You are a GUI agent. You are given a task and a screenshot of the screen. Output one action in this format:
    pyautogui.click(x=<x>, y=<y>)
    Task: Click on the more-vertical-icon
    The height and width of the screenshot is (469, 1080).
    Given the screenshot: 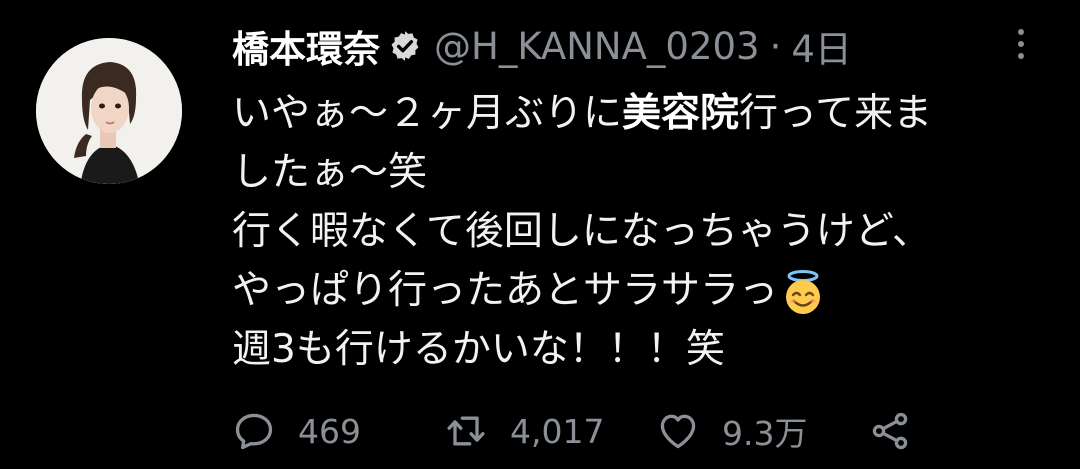 What is the action you would take?
    pyautogui.click(x=1021, y=44)
    